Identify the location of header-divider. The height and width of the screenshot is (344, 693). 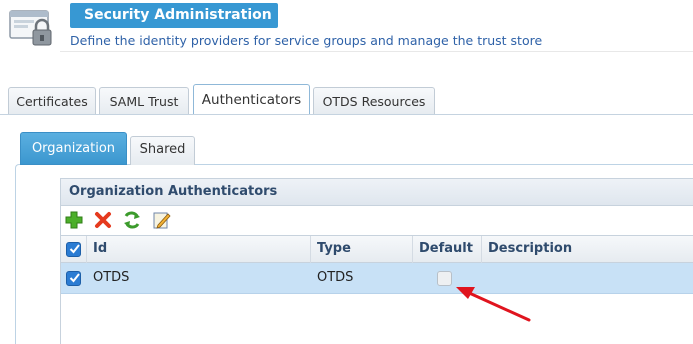
(376, 51).